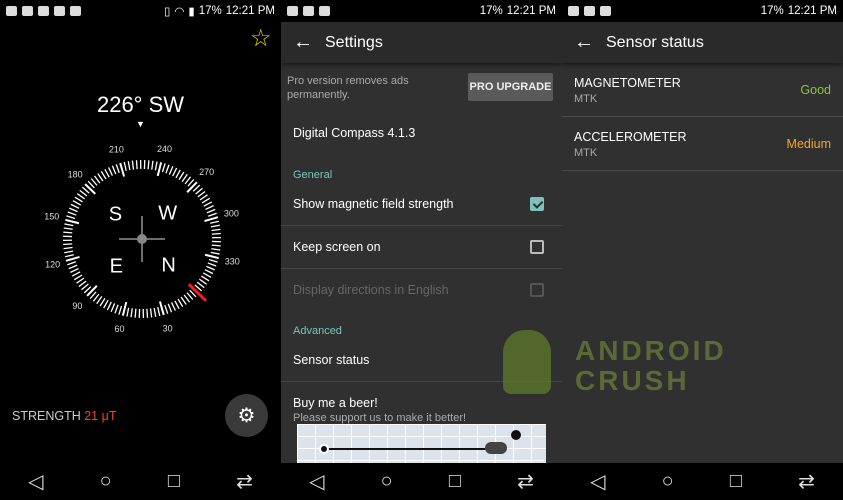 This screenshot has height=500, width=843. I want to click on section-general: General, so click(313, 175).